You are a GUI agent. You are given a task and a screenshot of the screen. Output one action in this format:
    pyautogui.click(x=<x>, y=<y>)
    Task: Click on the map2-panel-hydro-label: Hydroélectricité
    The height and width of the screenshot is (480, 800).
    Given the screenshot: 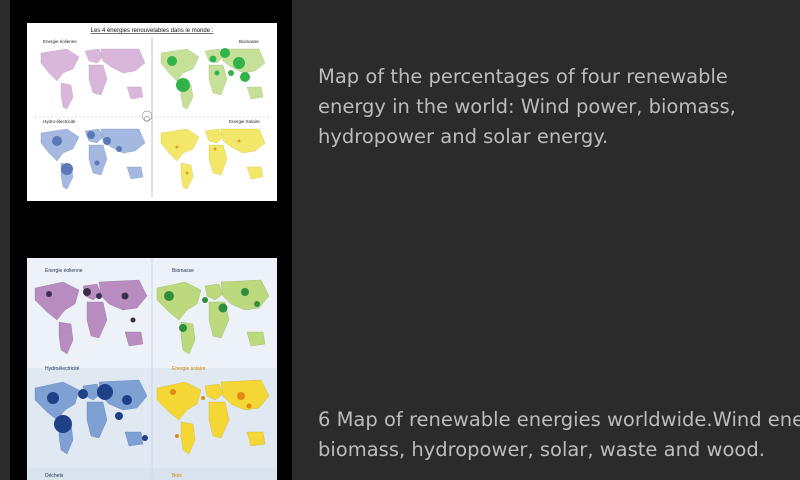 What is the action you would take?
    pyautogui.click(x=62, y=369)
    